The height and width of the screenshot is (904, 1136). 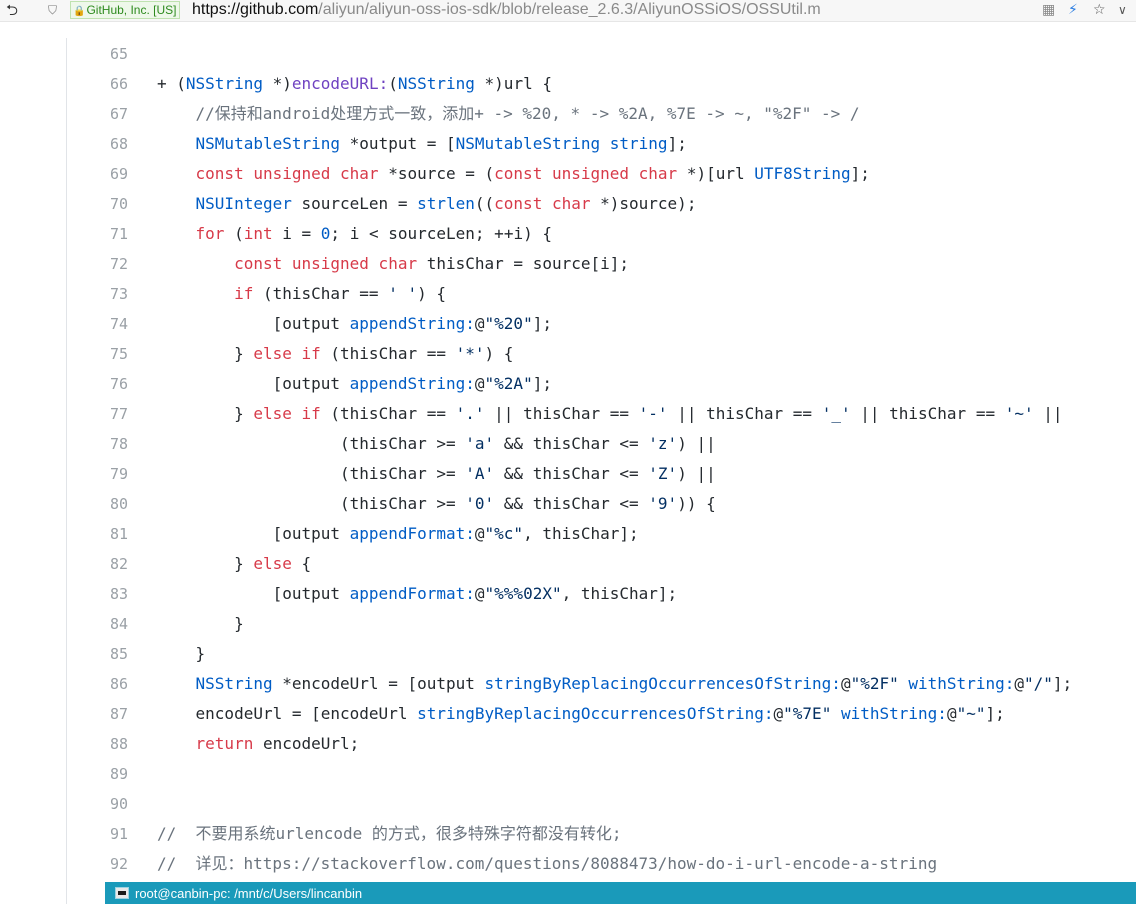 What do you see at coordinates (1122, 10) in the screenshot?
I see `chevron-down-icon: ∨` at bounding box center [1122, 10].